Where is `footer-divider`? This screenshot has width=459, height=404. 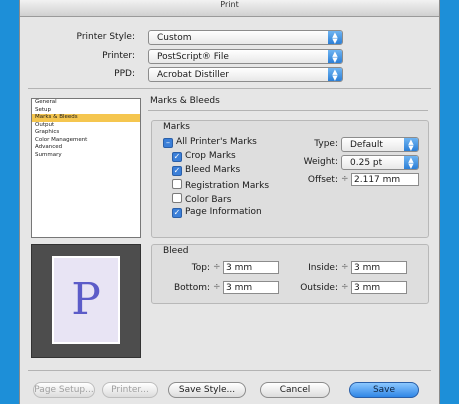 footer-divider is located at coordinates (229, 370).